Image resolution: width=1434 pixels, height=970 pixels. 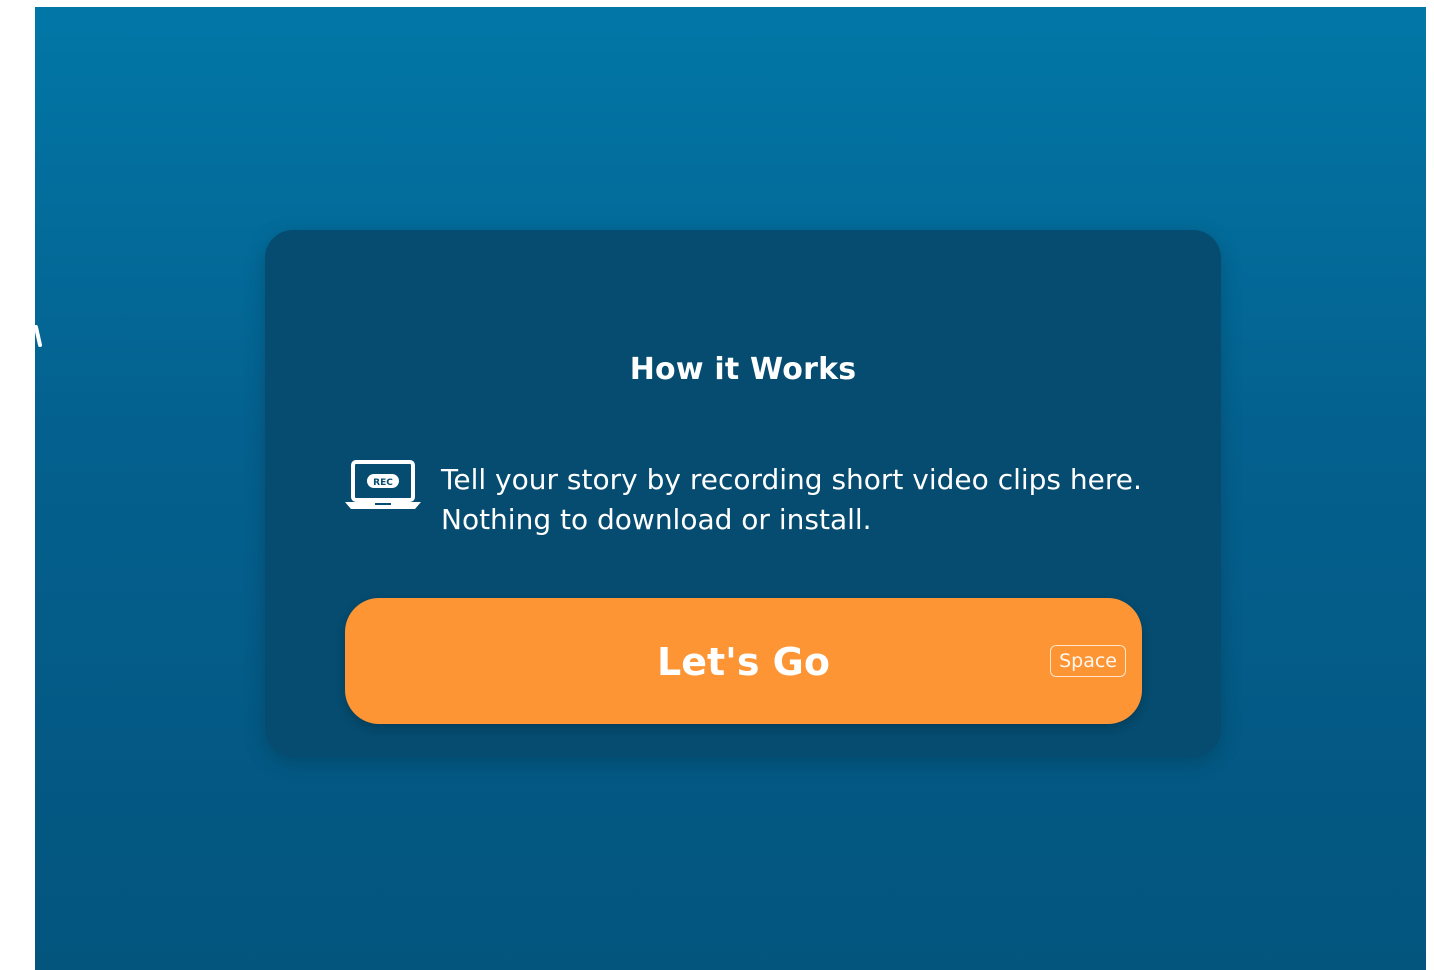 I want to click on card-title: How it Works, so click(x=743, y=369).